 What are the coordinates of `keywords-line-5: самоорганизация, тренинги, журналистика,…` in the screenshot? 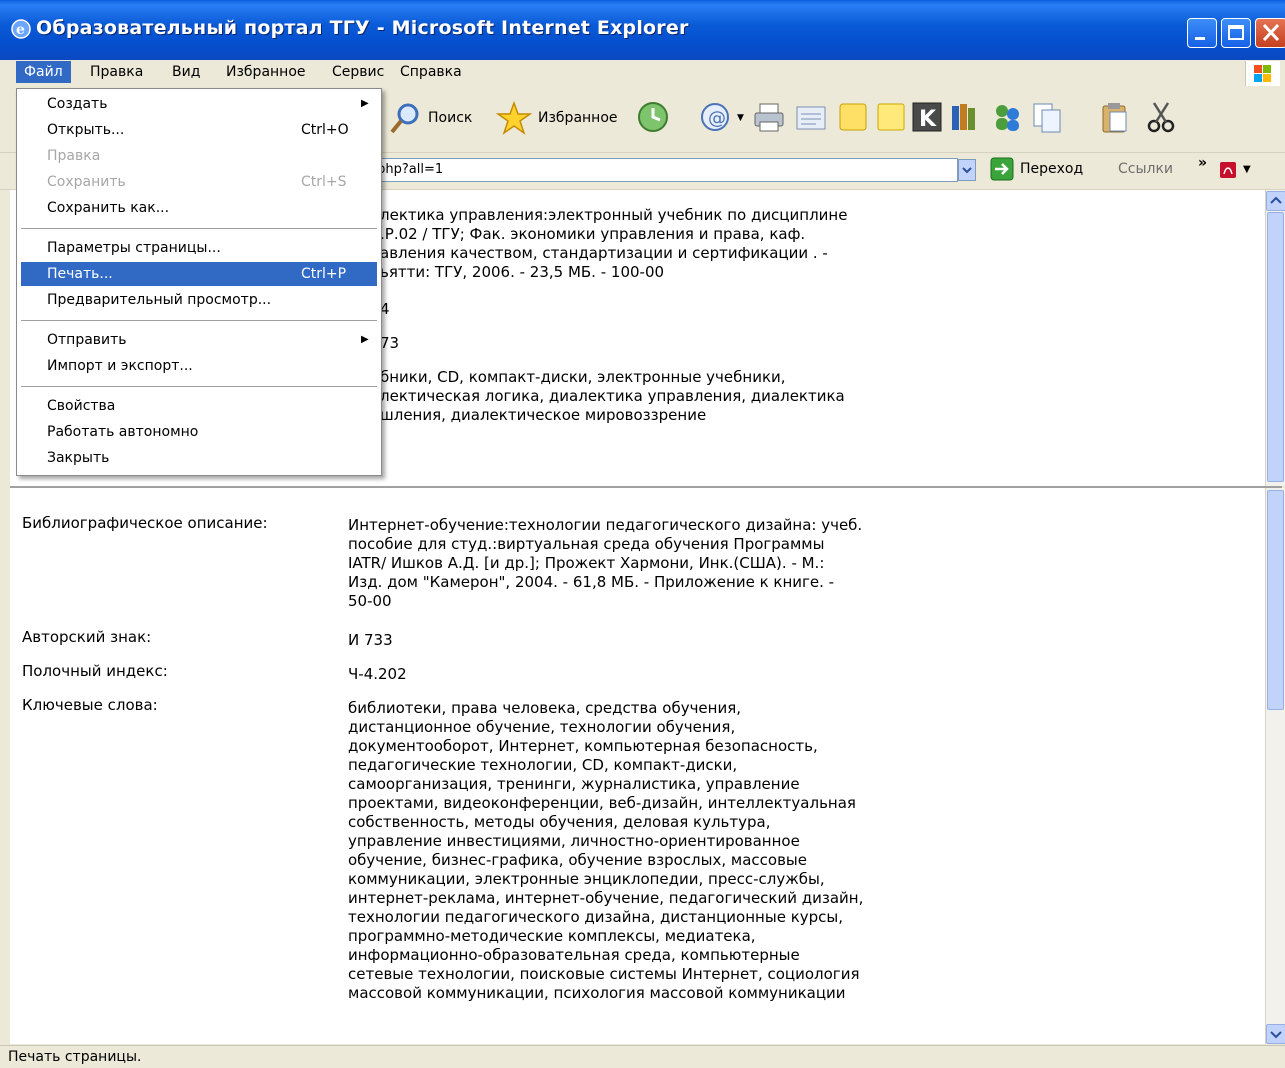 It's located at (574, 784).